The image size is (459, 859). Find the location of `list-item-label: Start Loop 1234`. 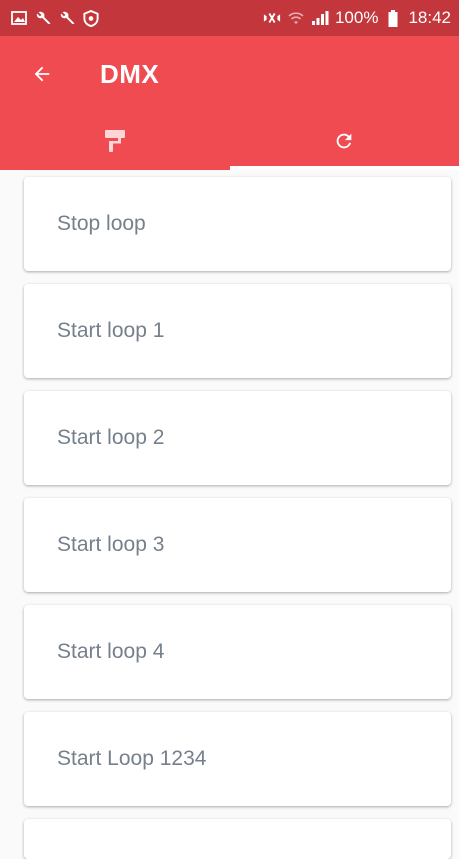

list-item-label: Start Loop 1234 is located at coordinates (131, 759).